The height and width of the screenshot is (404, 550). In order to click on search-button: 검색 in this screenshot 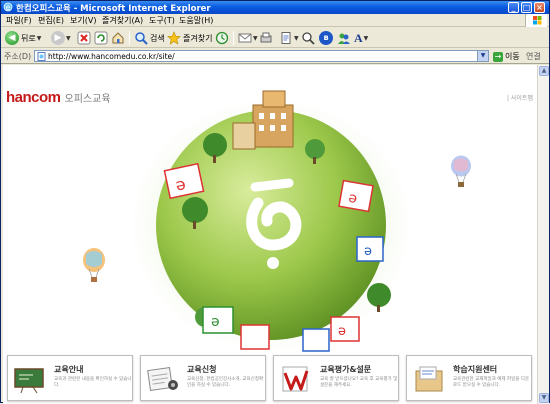, I will do `click(149, 38)`.